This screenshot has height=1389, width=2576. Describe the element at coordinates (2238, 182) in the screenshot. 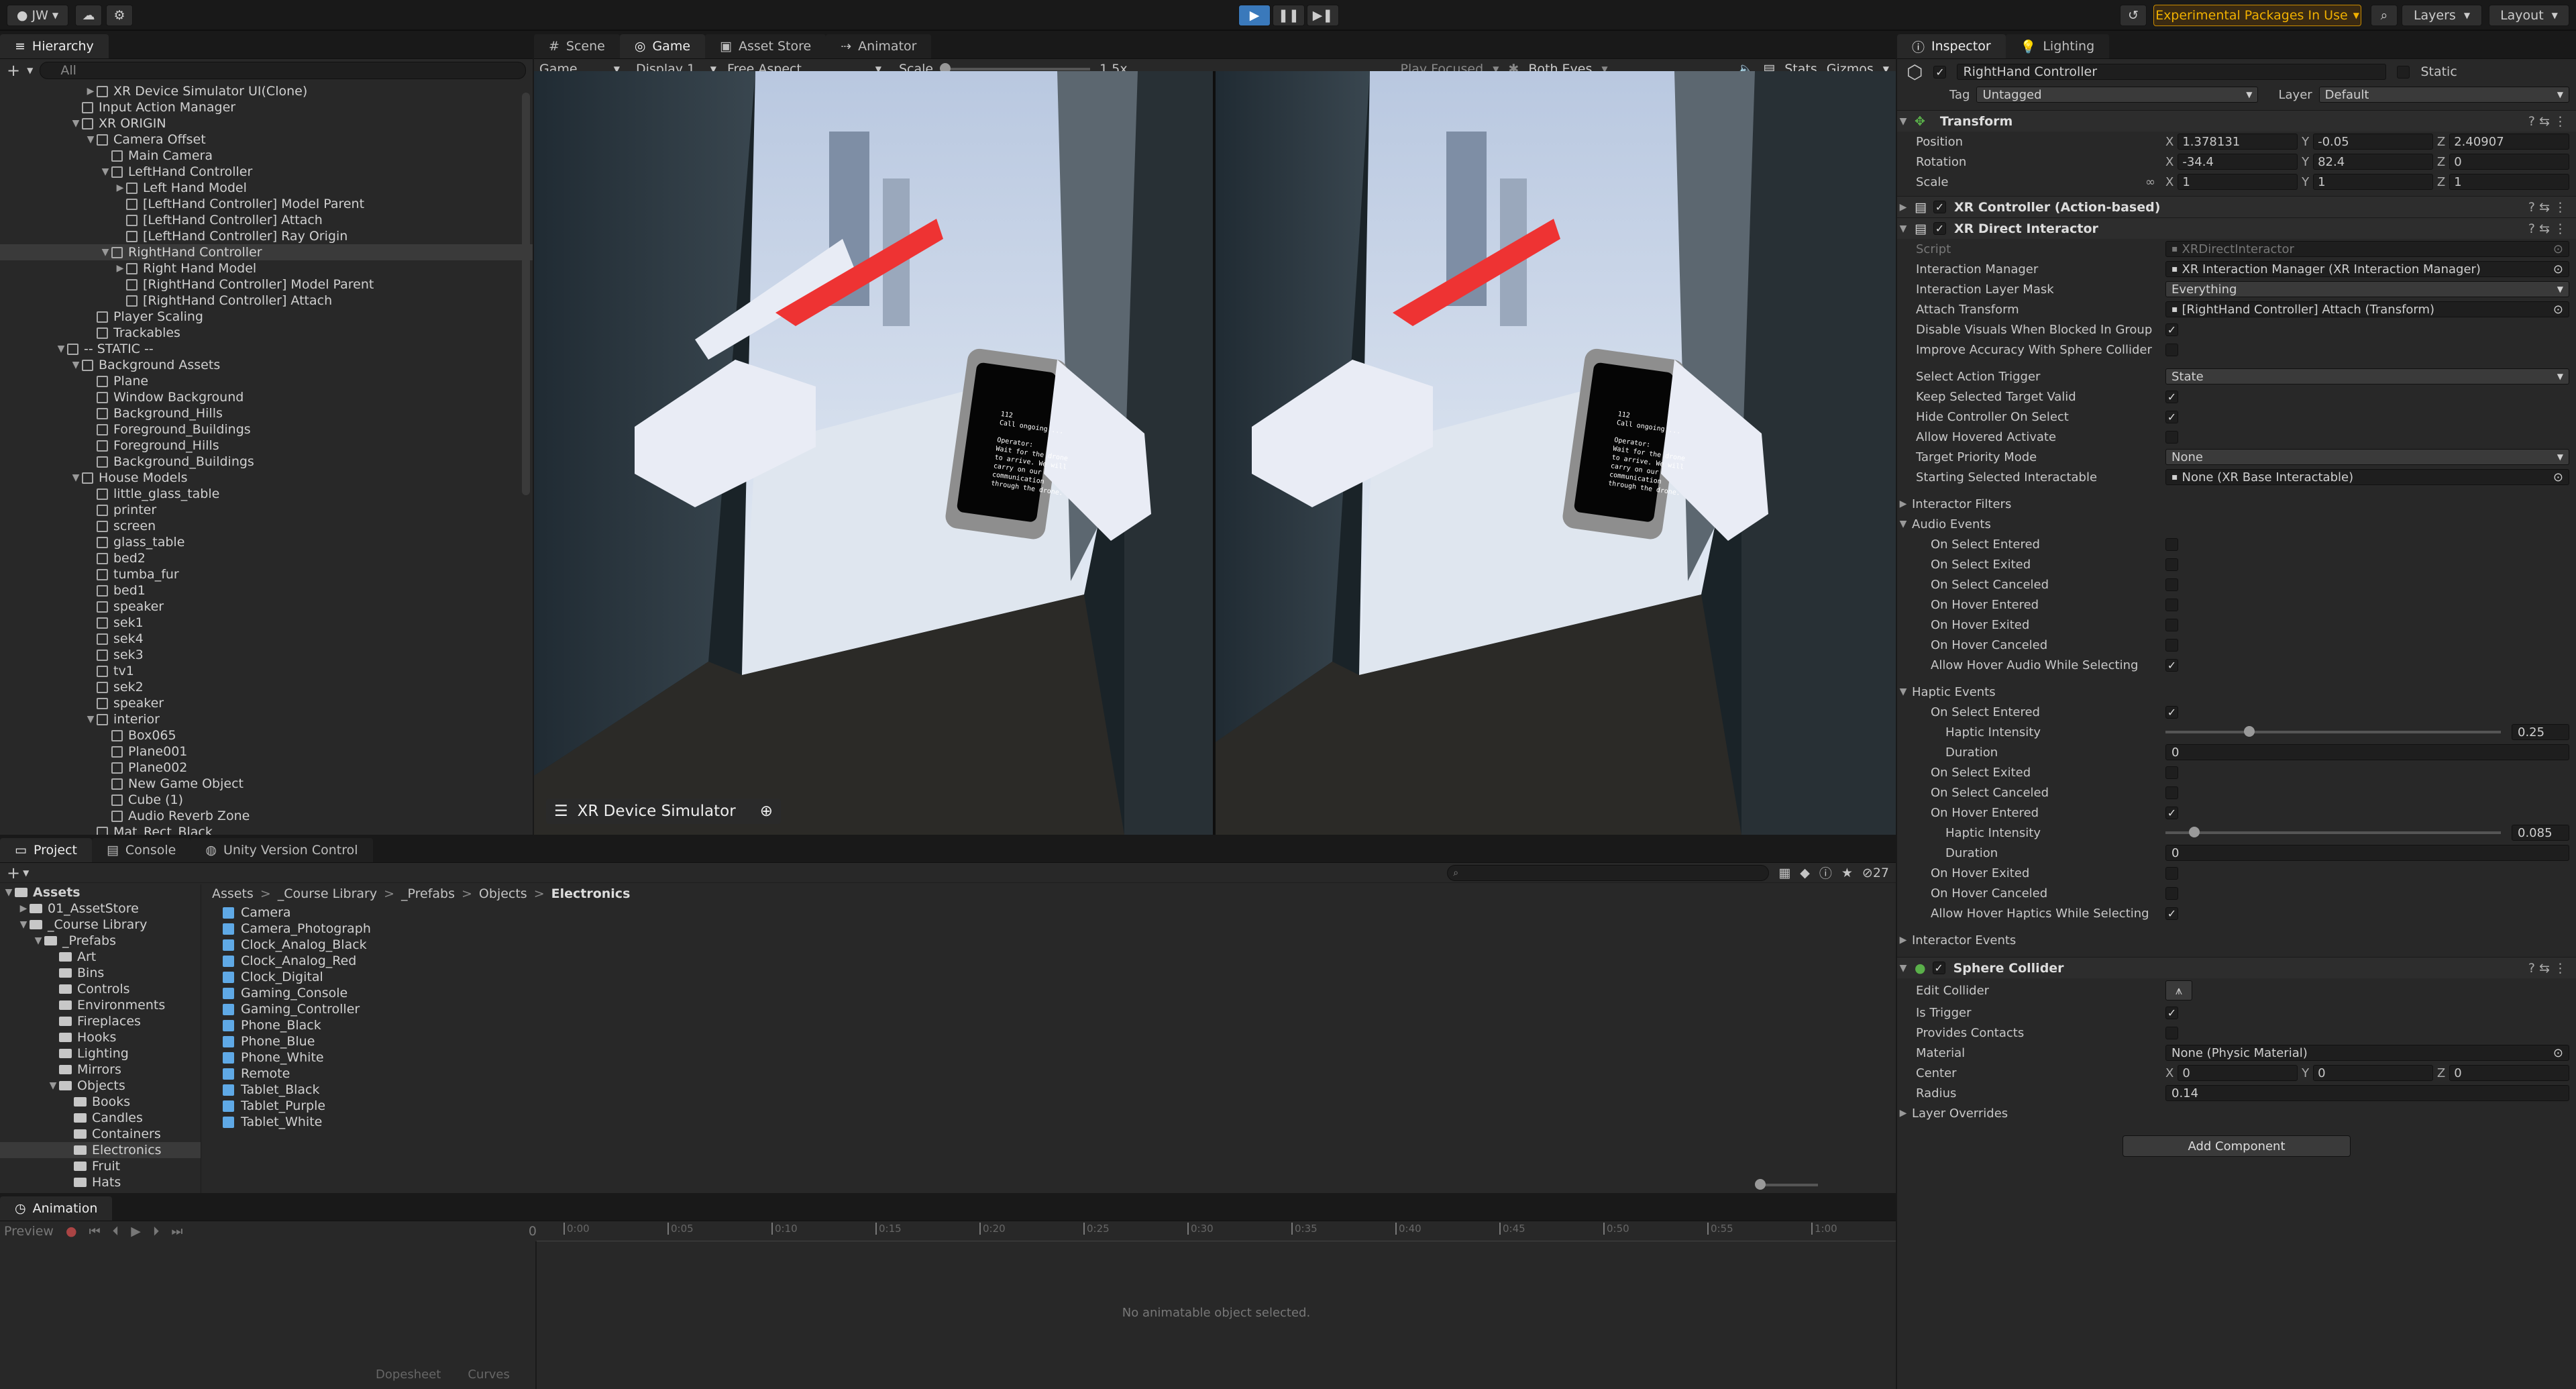

I see `scale-x-field: 1` at that location.